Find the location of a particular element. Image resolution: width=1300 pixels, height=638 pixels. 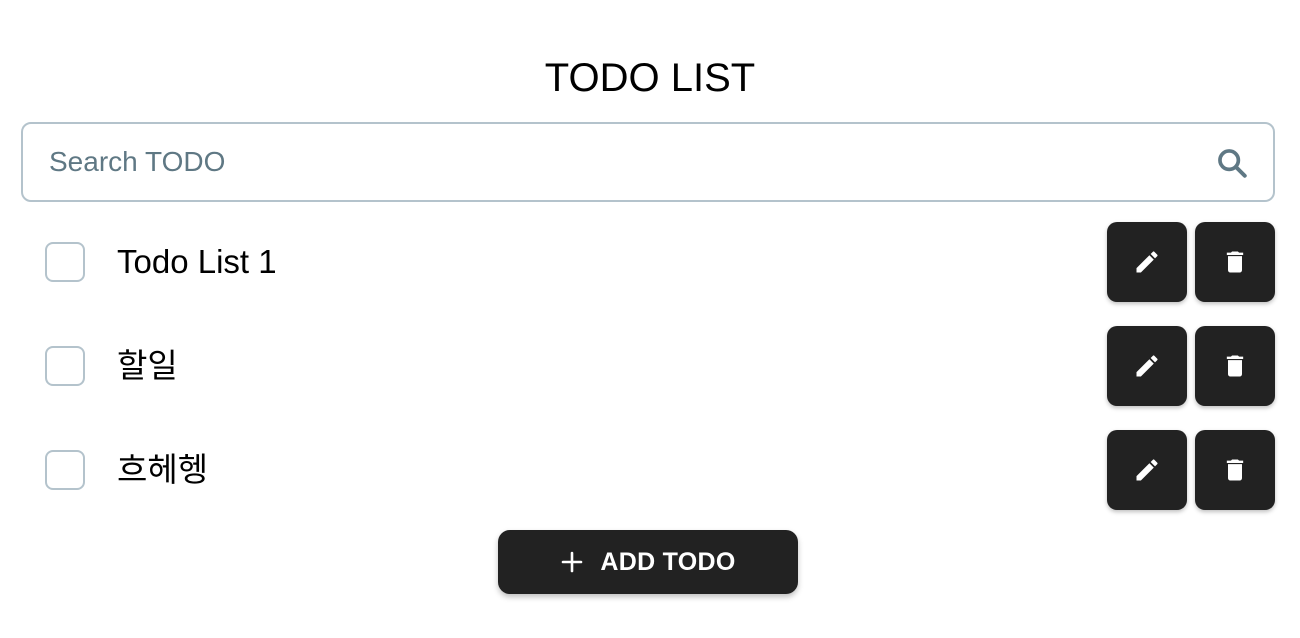

add-todo-label: ADD TODO is located at coordinates (668, 561).